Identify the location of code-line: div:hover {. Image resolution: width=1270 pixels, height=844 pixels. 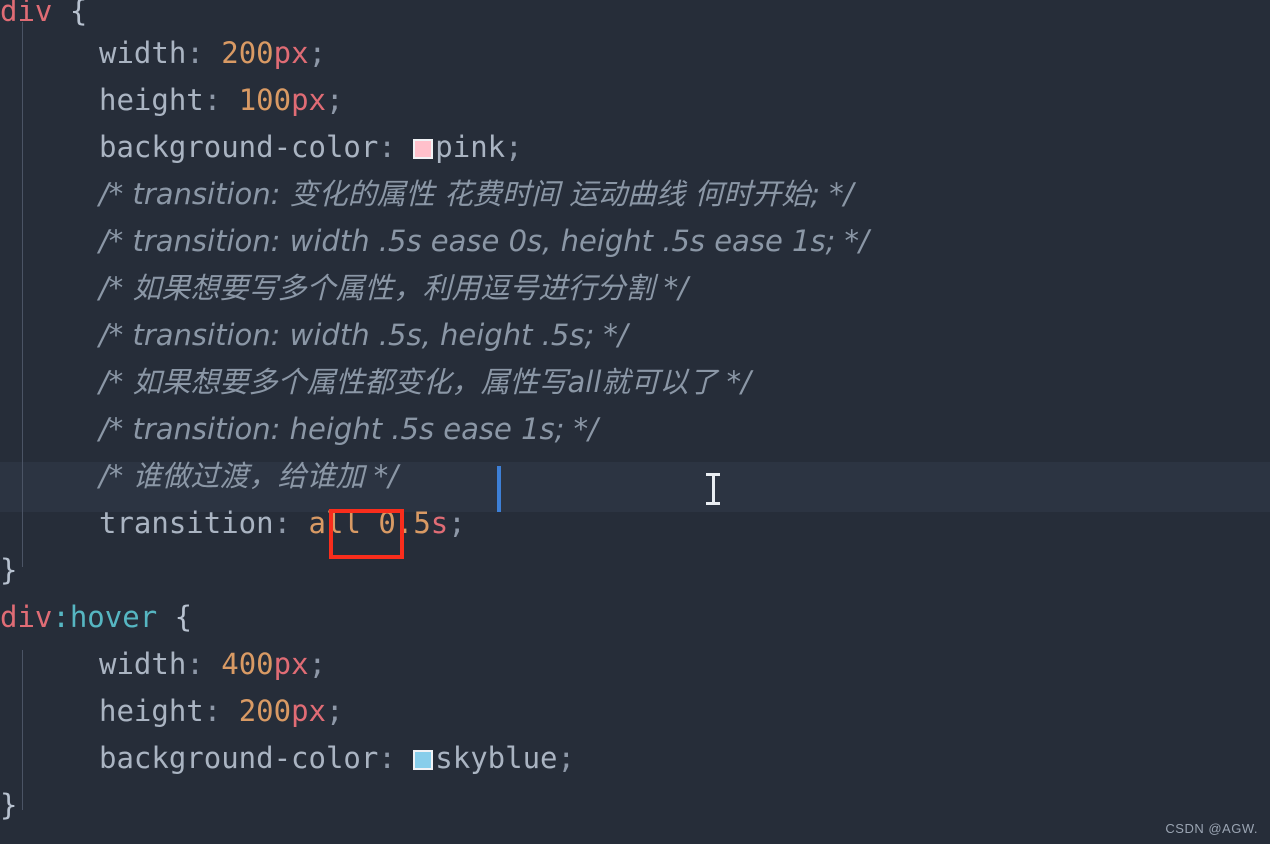
(635, 617).